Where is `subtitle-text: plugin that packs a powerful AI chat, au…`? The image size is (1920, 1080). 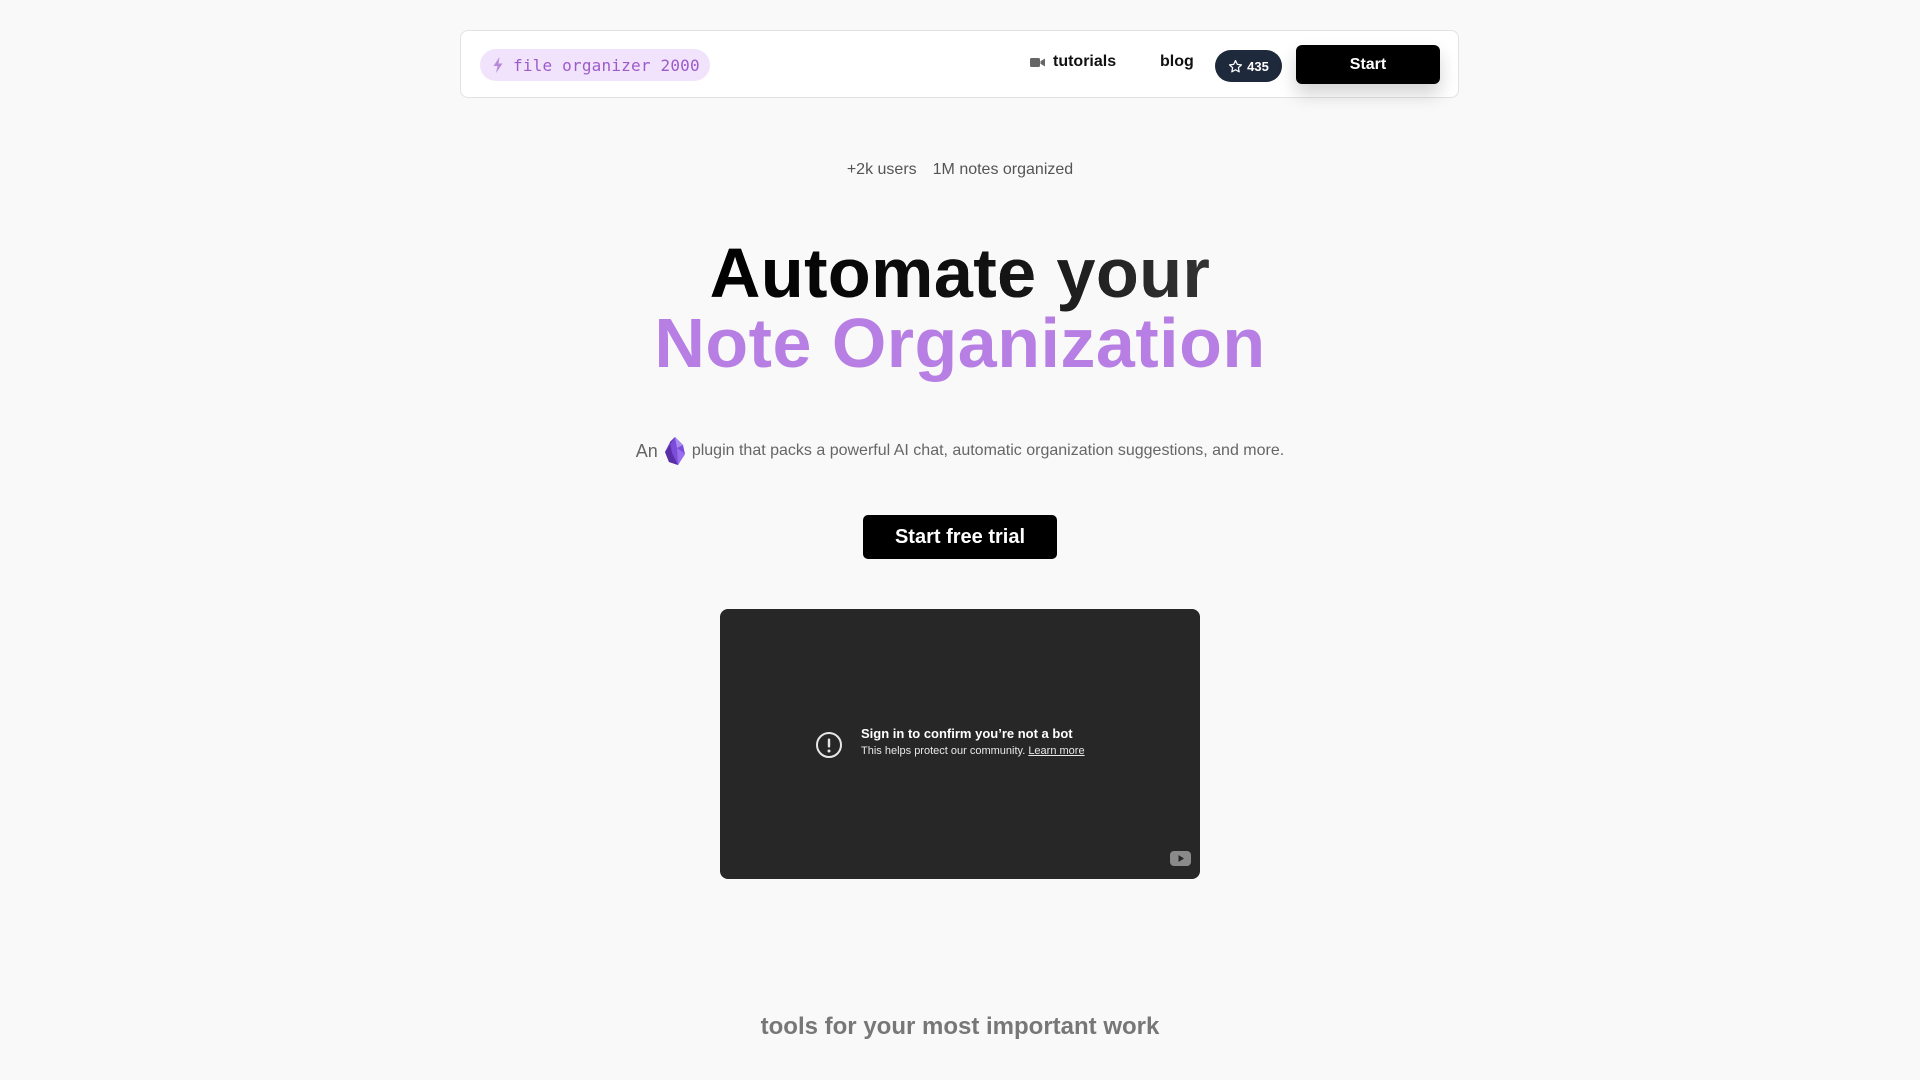 subtitle-text: plugin that packs a powerful AI chat, au… is located at coordinates (988, 450).